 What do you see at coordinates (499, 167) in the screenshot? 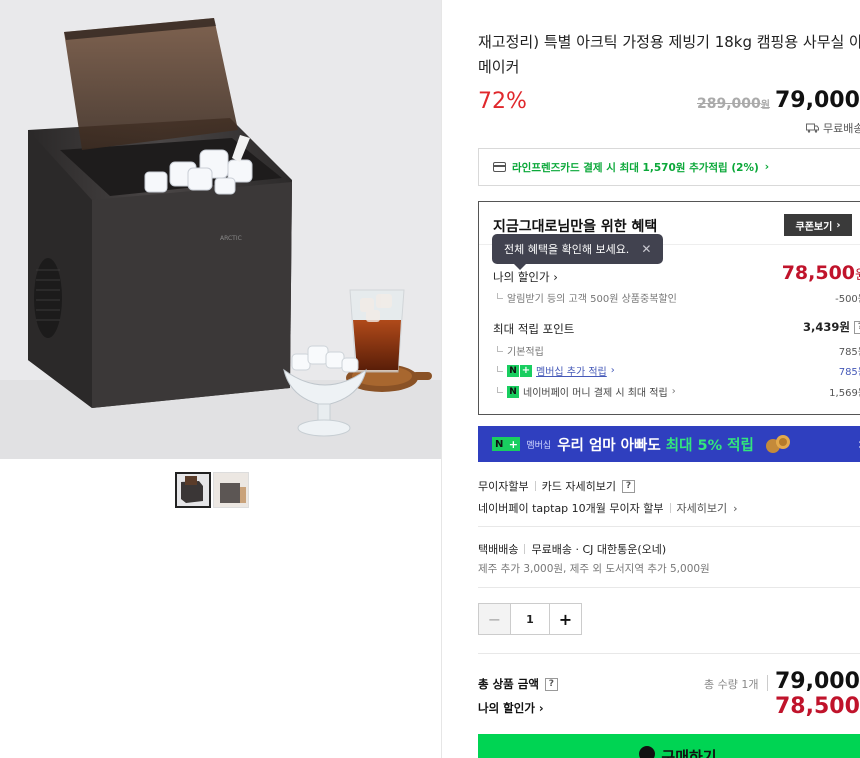
I see `credit-card-icon` at bounding box center [499, 167].